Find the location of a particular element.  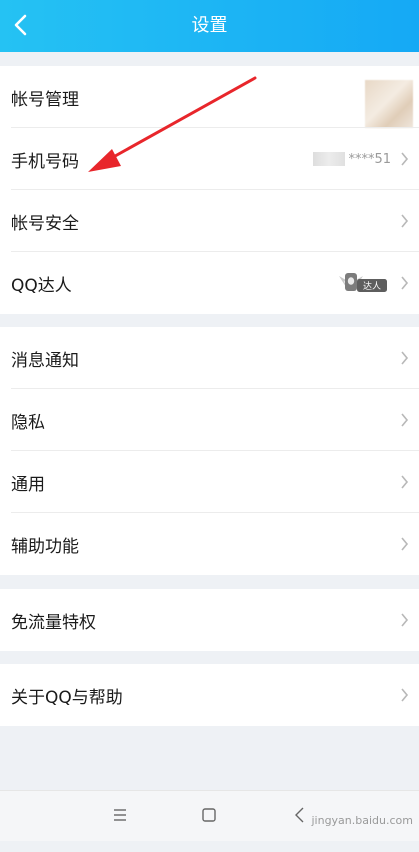

phone-number-suffix: ****51 is located at coordinates (369, 159).